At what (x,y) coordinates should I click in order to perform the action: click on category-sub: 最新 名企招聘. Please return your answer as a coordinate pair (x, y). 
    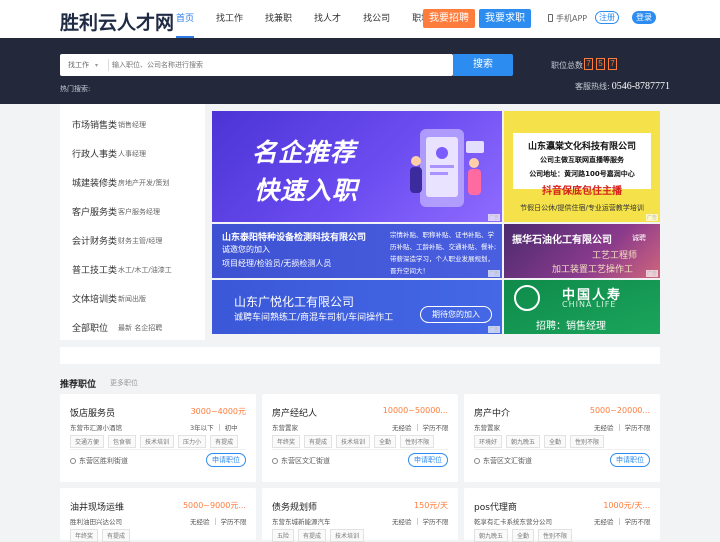
    Looking at the image, I should click on (140, 328).